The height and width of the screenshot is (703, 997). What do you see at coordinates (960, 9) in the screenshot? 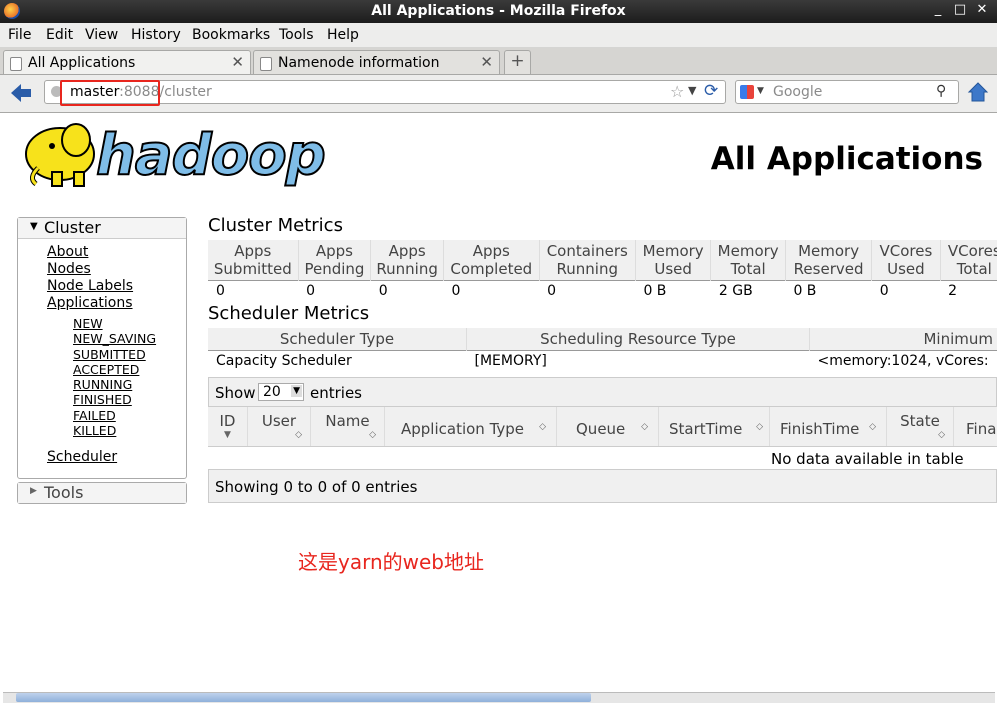
I see `maximize-icon: □` at bounding box center [960, 9].